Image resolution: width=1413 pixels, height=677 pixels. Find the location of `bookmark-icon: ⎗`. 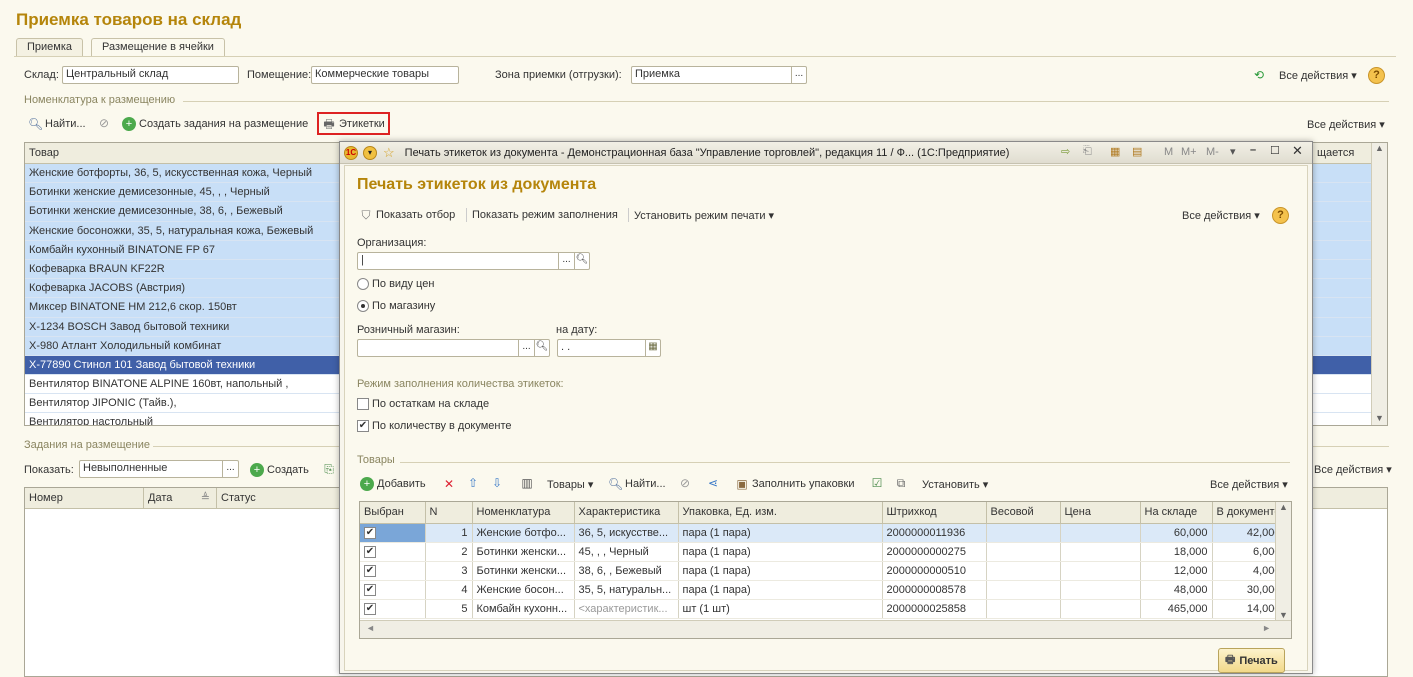

bookmark-icon: ⎗ is located at coordinates (1087, 151).